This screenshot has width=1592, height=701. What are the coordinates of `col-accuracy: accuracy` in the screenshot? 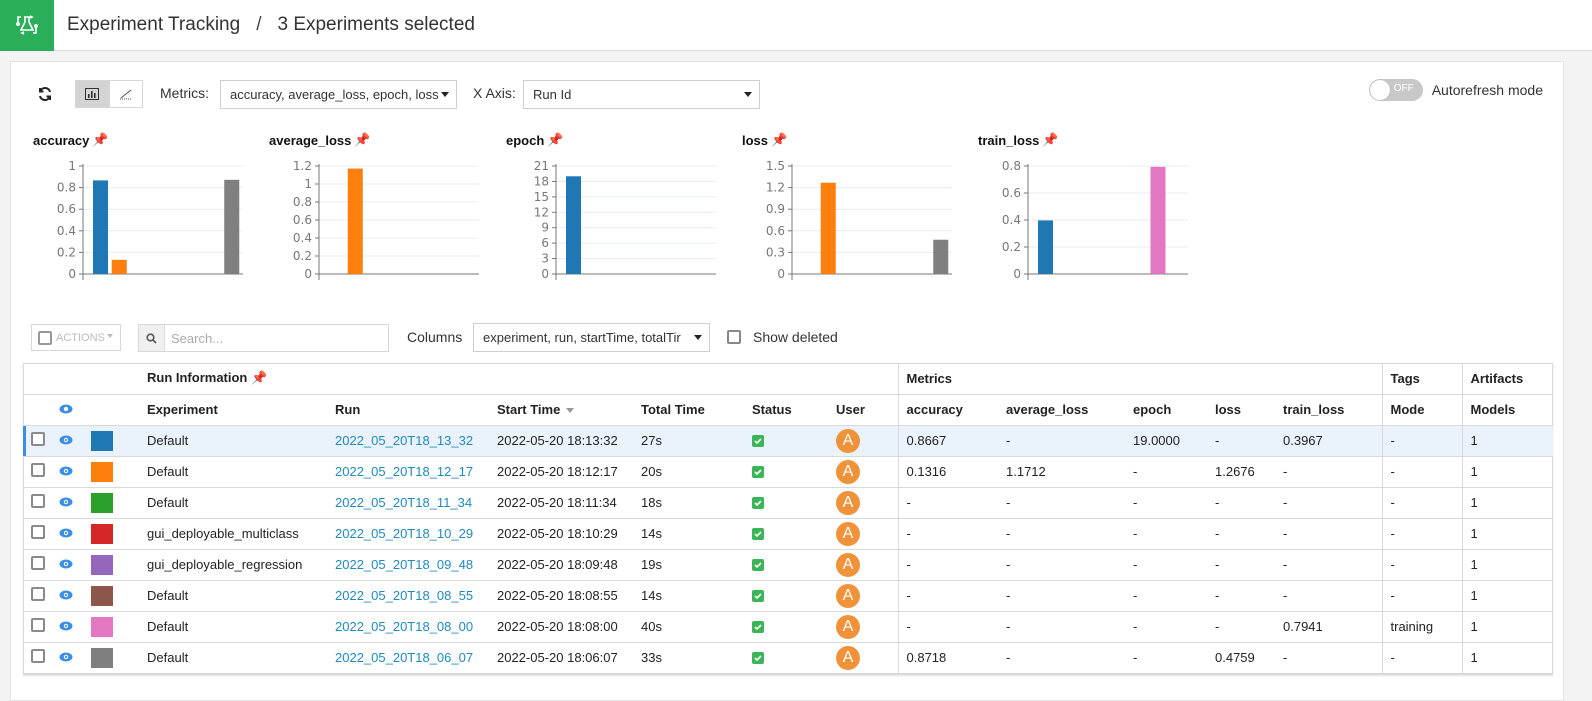 It's located at (947, 409).